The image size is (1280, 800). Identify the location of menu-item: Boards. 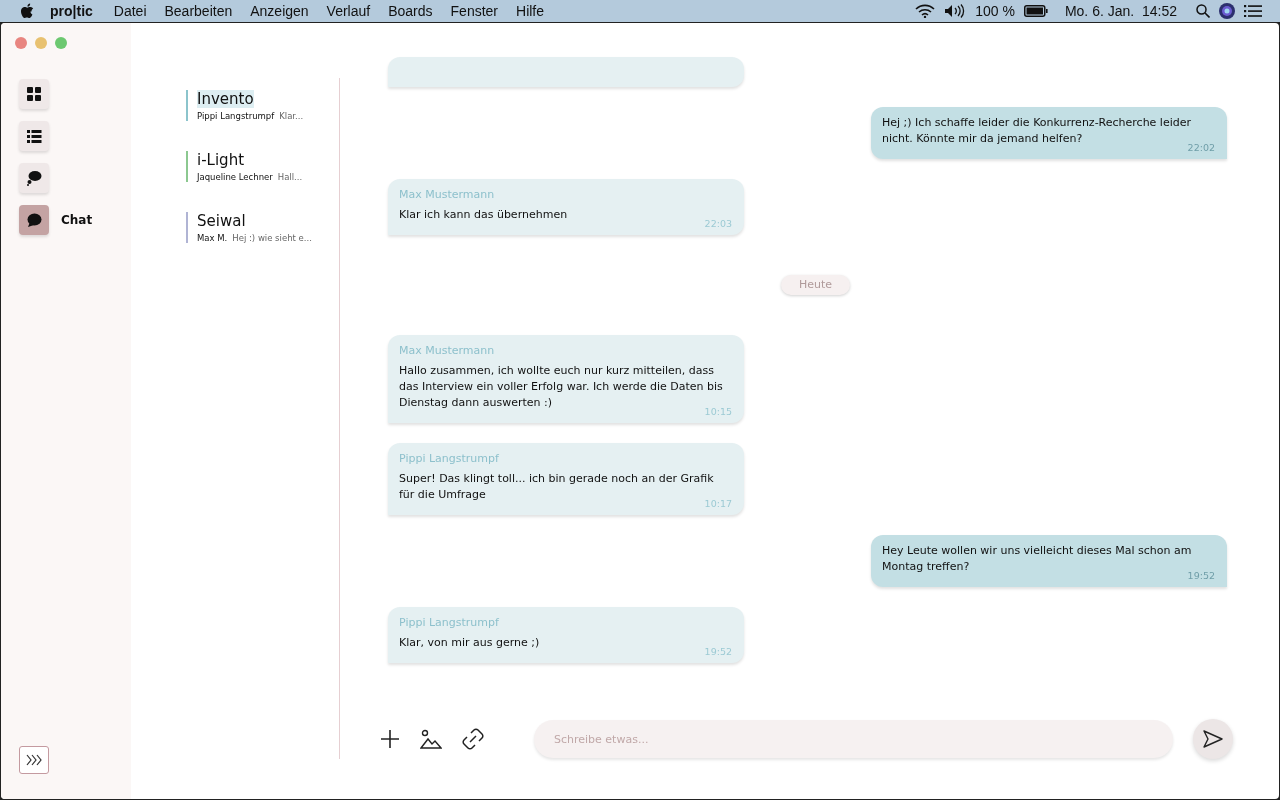
(410, 11).